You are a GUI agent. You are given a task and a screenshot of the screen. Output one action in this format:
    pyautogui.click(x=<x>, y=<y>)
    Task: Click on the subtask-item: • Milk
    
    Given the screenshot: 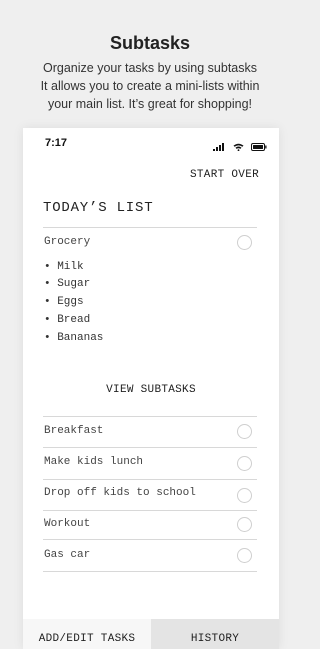 What is the action you would take?
    pyautogui.click(x=64, y=267)
    